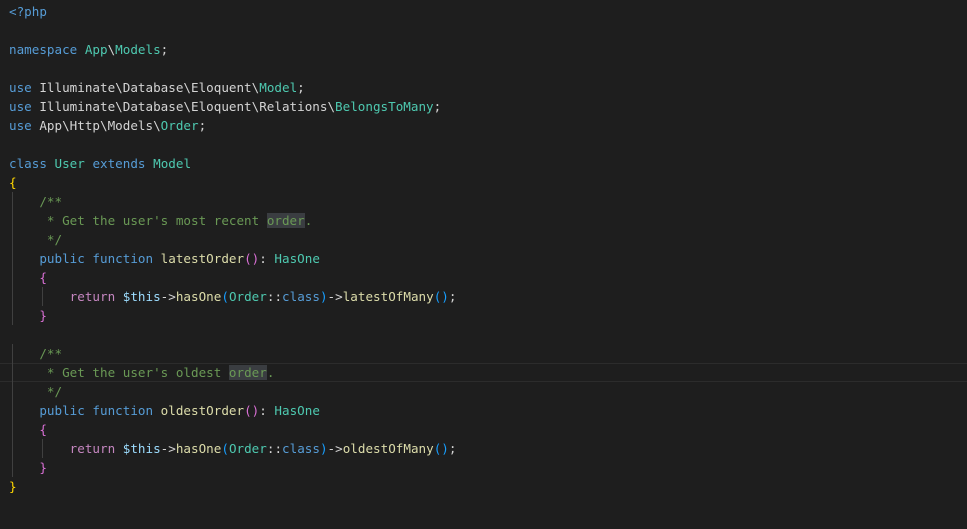 This screenshot has height=529, width=967. Describe the element at coordinates (28, 11) in the screenshot. I see `code-token: <?php` at that location.